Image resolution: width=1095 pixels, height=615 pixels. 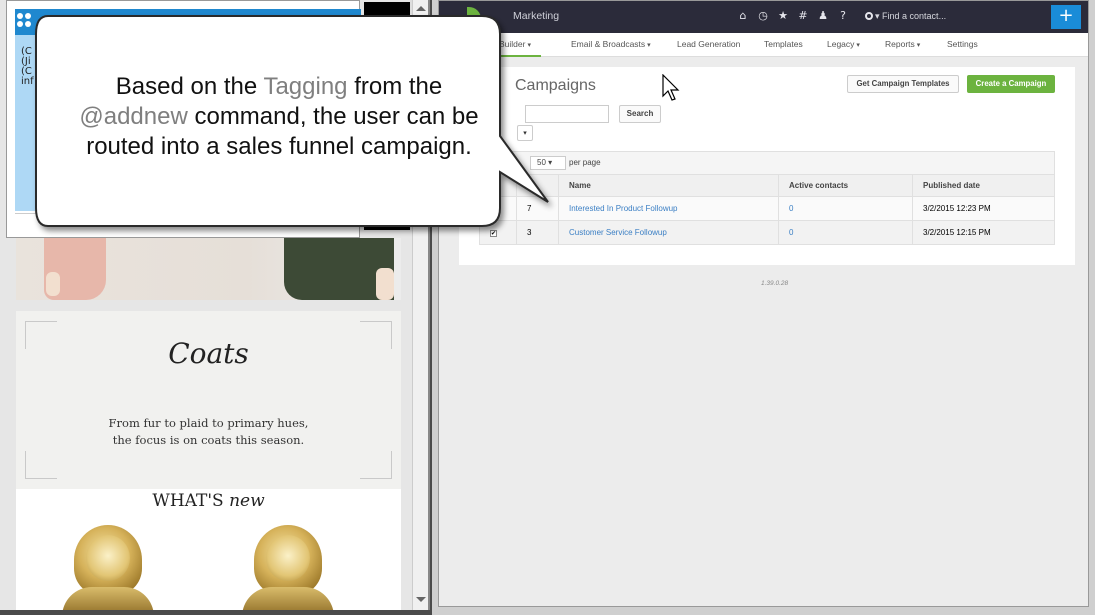 What do you see at coordinates (793, 17) in the screenshot?
I see `top-icons: ⌂ ◷ ★ # ♟ ?` at bounding box center [793, 17].